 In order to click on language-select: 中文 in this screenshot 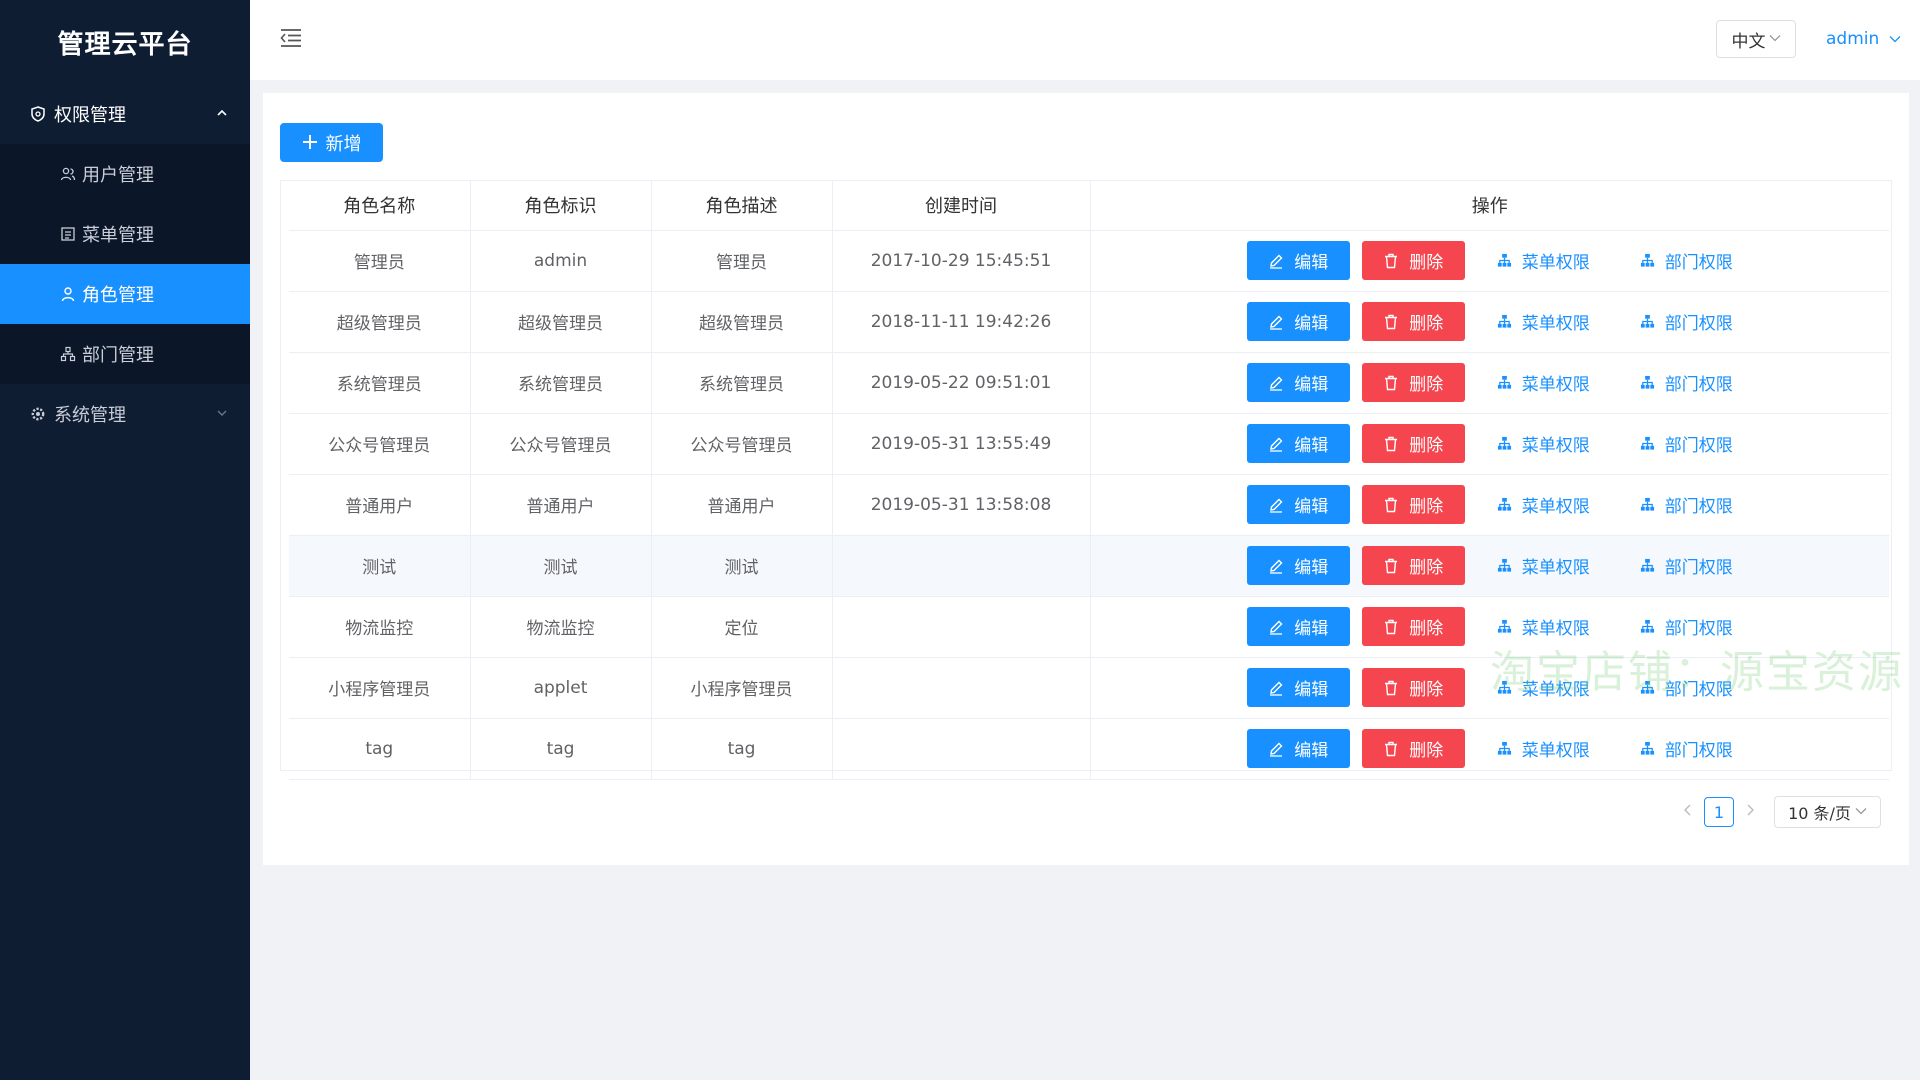, I will do `click(1756, 39)`.